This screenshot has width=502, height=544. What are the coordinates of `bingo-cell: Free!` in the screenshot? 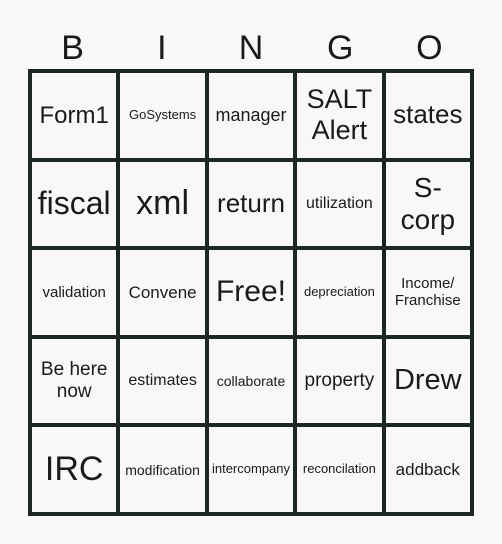 It's located at (251, 292).